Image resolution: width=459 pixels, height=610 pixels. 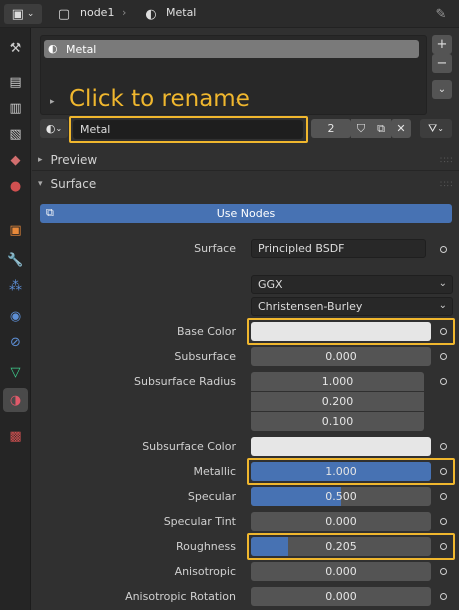 What do you see at coordinates (74, 160) in the screenshot?
I see `preview-panel-title: Preview` at bounding box center [74, 160].